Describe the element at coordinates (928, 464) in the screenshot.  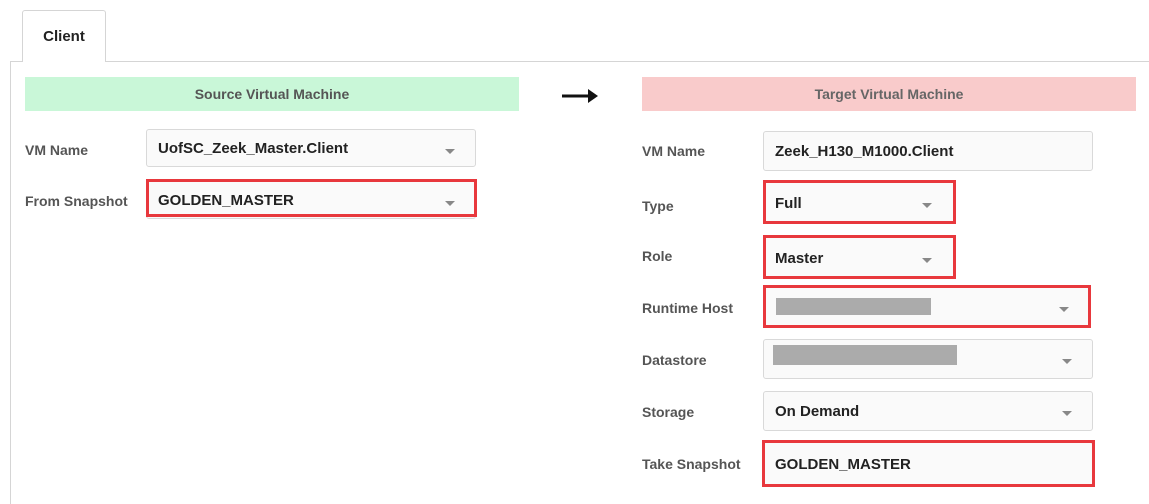
I see `target-take-snapshot-input: GOLDEN_MASTER` at that location.